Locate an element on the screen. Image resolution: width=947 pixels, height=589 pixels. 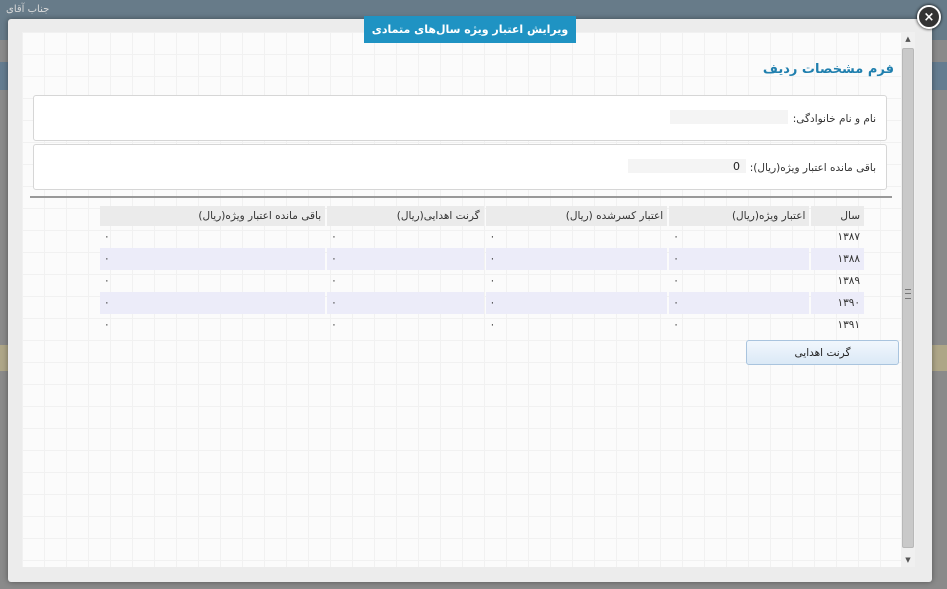
close-icon: × is located at coordinates (929, 17).